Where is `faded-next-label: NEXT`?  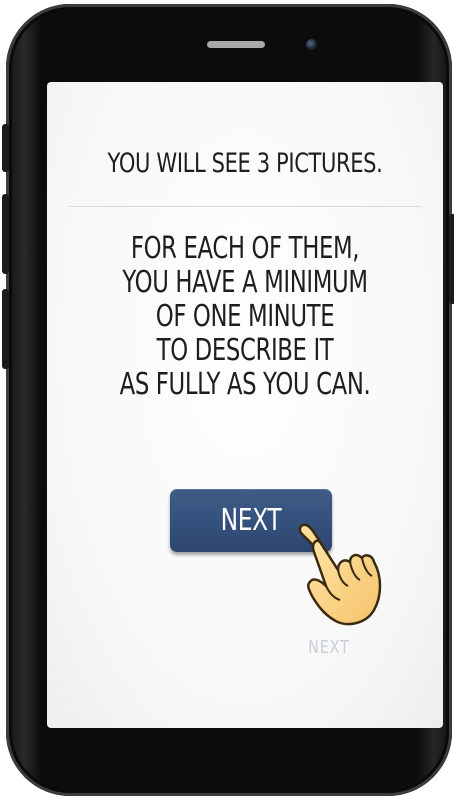 faded-next-label: NEXT is located at coordinates (329, 647).